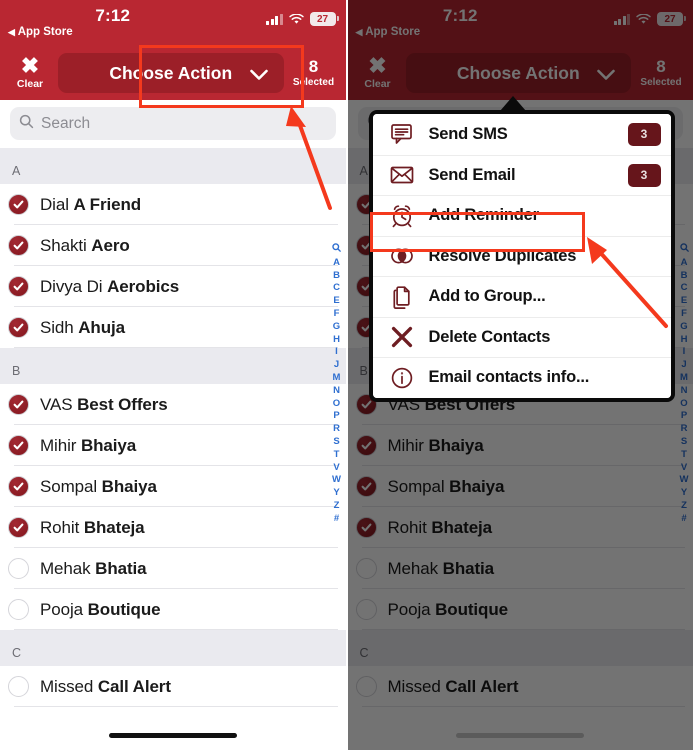 This screenshot has height=750, width=693. Describe the element at coordinates (521, 336) in the screenshot. I see `menu-item: Delete Contacts` at that location.